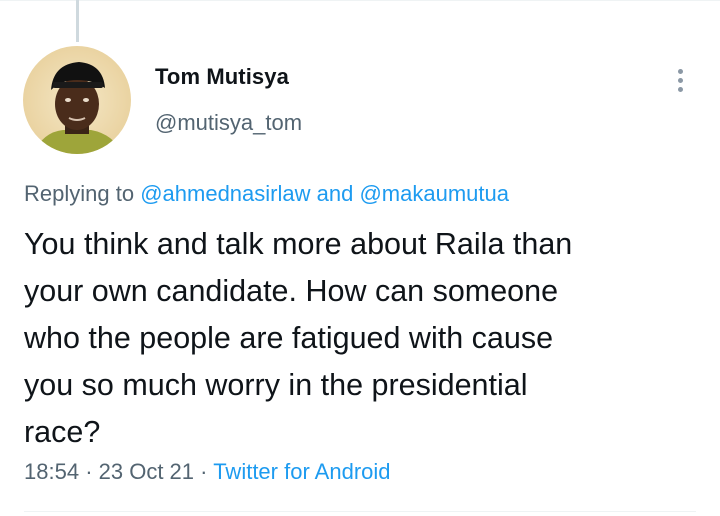 The image size is (720, 516). I want to click on tweet-time: 18:54, so click(51, 471).